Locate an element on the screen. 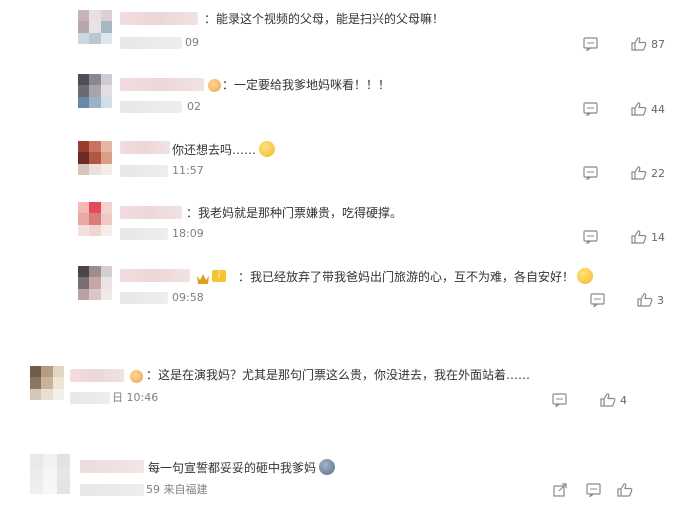 This screenshot has width=692, height=513. comment-item: 你还想去吗…… 11:57 22 is located at coordinates (346, 165).